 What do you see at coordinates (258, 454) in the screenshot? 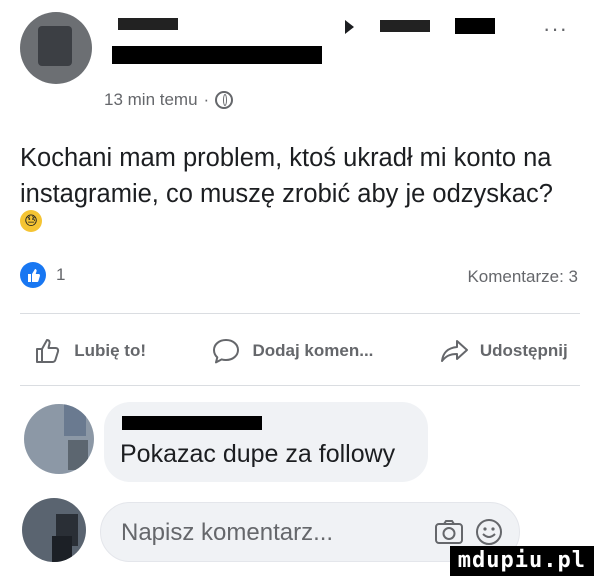
I see `comment-text: Pokazac dupe za followy` at bounding box center [258, 454].